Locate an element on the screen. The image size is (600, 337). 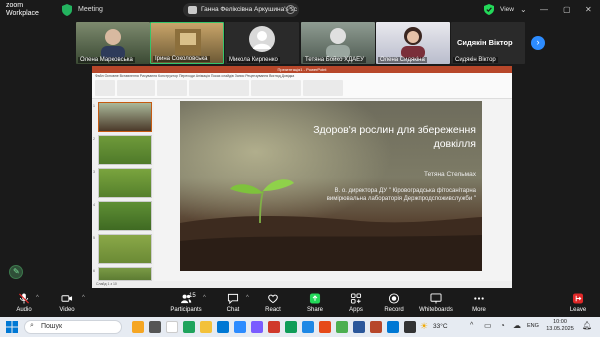
participant-tile: Олена Сидякіна is located at coordinates (413, 43).